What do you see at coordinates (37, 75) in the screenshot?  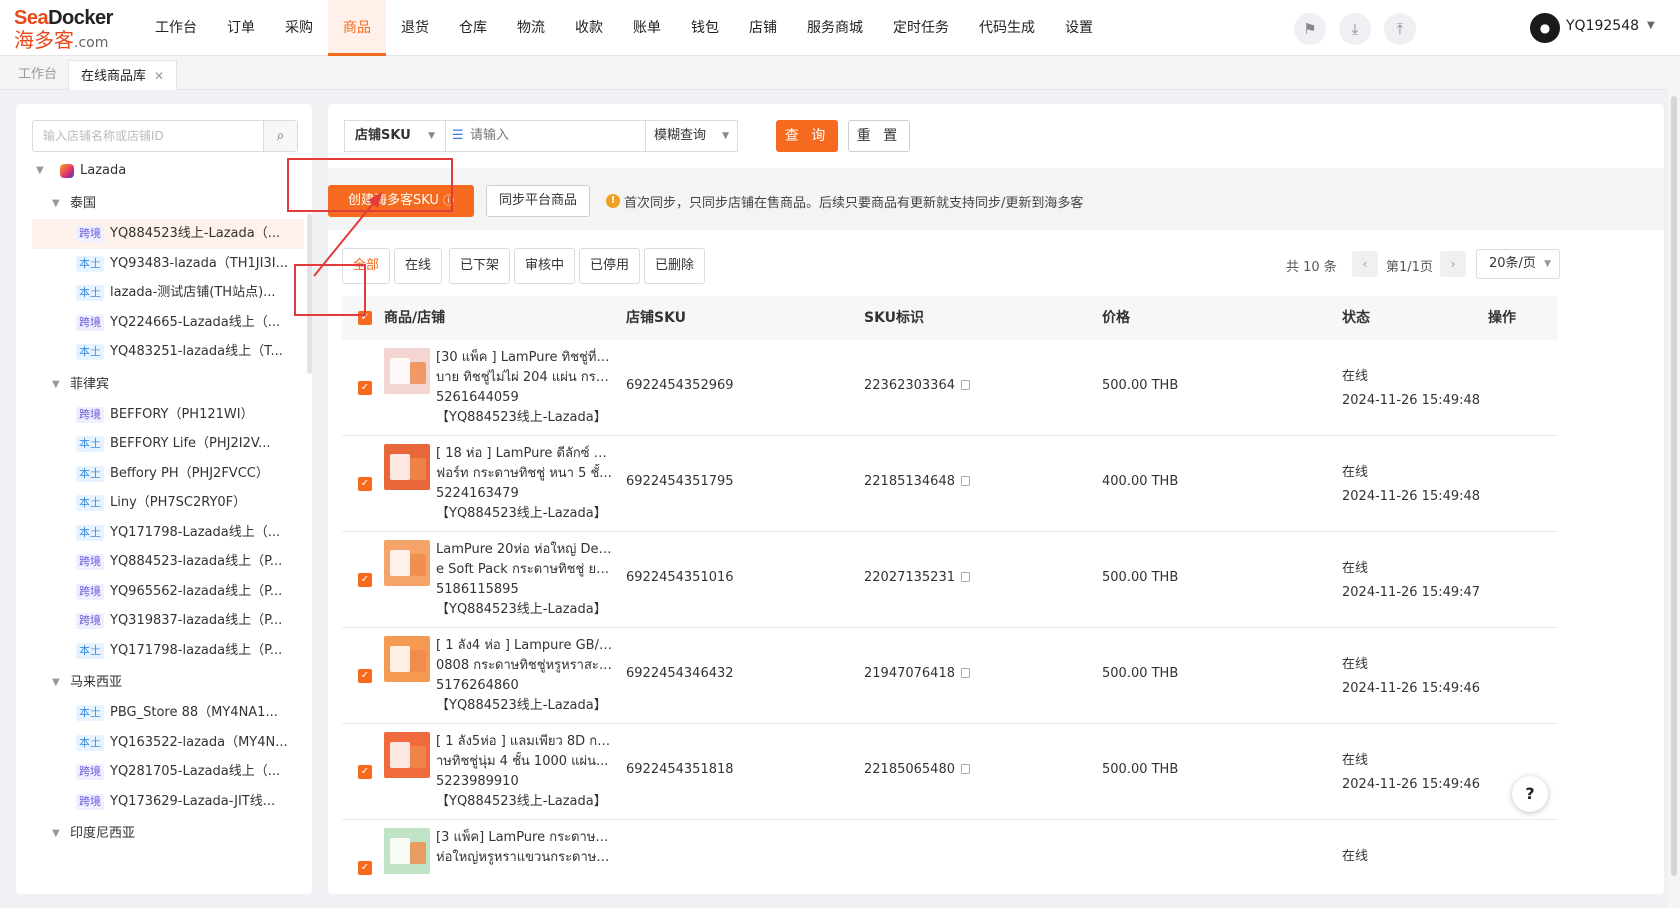 I see `page-tab-home: 工作台` at bounding box center [37, 75].